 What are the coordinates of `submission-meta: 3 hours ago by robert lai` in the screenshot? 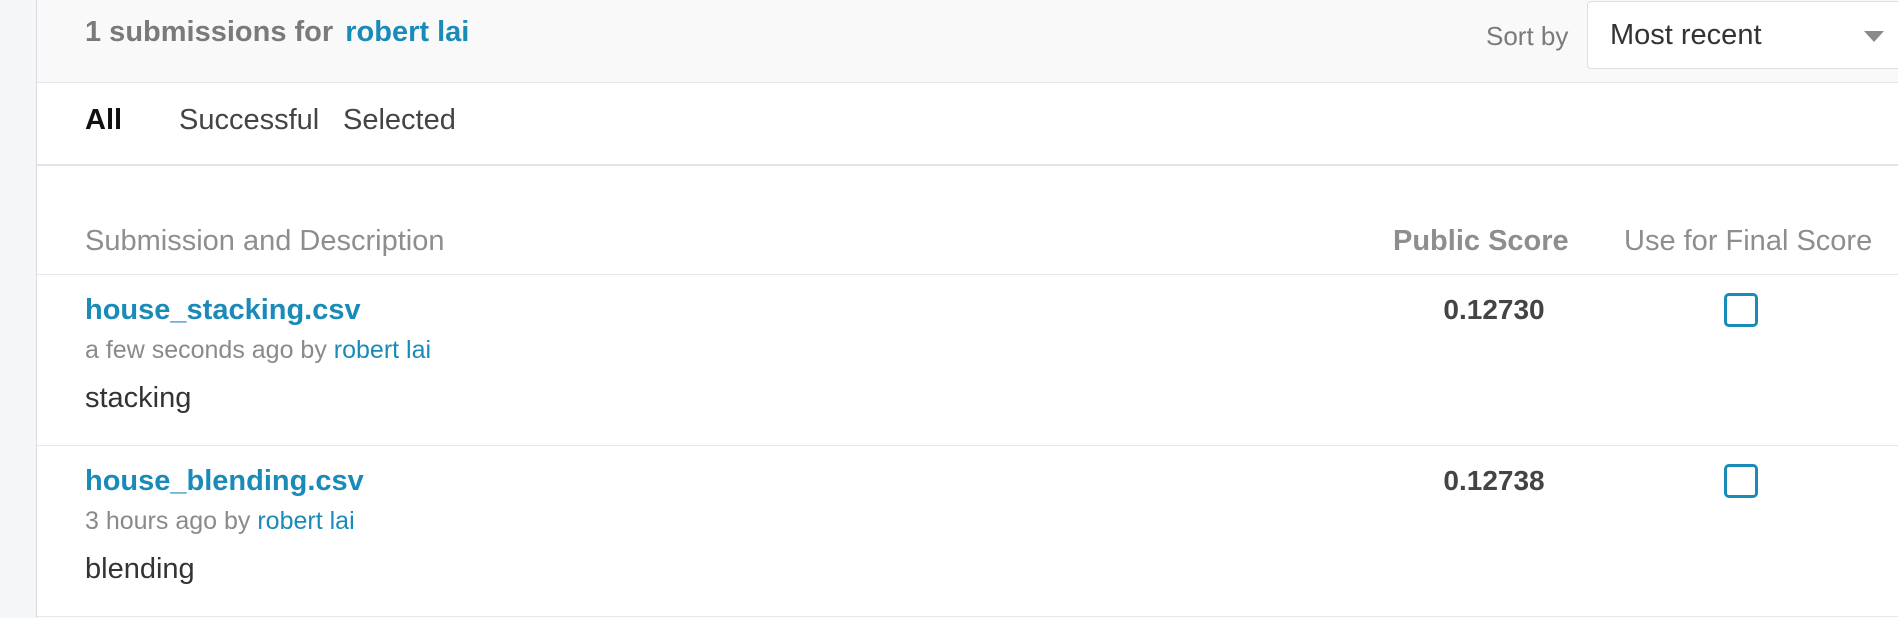 It's located at (220, 521).